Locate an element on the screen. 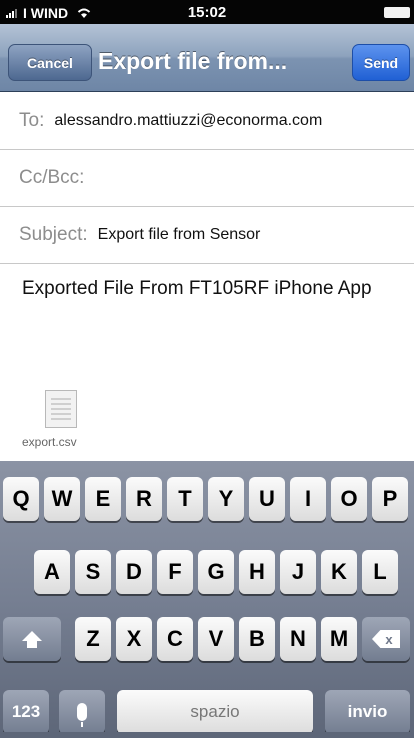 This screenshot has height=738, width=414. battery-icon is located at coordinates (397, 12).